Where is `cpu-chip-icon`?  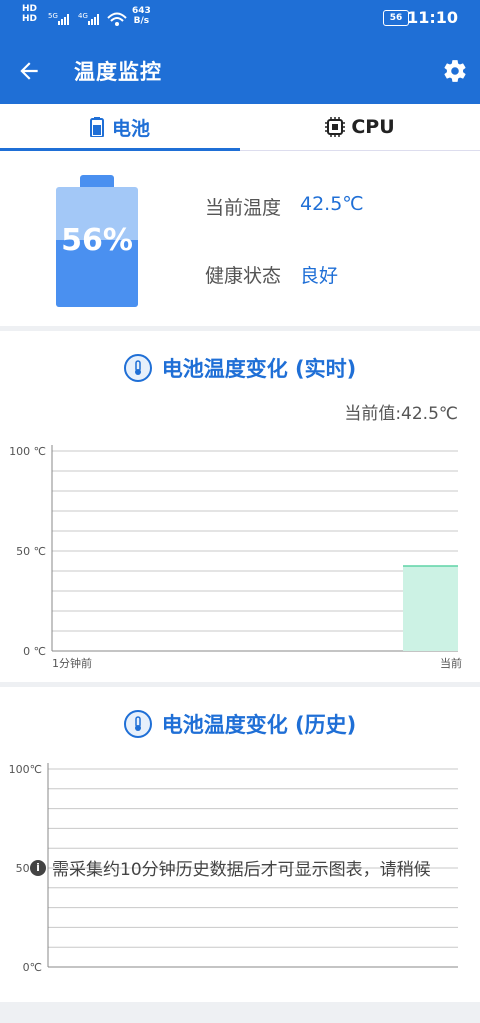
cpu-chip-icon is located at coordinates (335, 127).